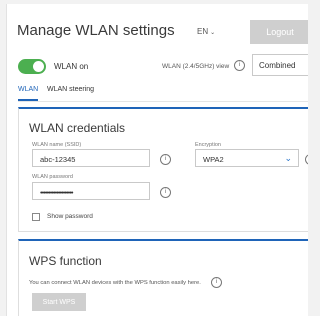 This screenshot has height=316, width=320. What do you see at coordinates (28, 89) in the screenshot?
I see `tab-wlan: WLAN` at bounding box center [28, 89].